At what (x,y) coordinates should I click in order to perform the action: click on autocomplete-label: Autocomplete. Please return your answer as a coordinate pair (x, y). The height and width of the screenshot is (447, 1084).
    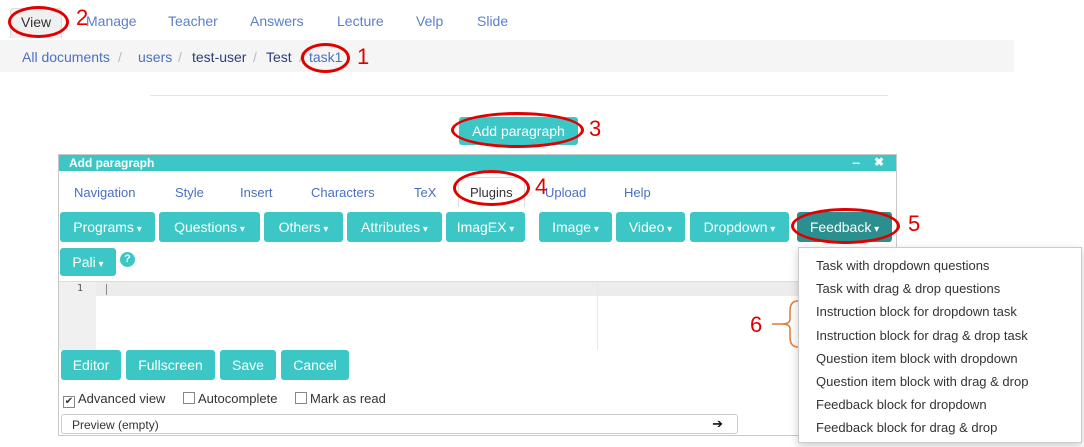
    Looking at the image, I should click on (238, 398).